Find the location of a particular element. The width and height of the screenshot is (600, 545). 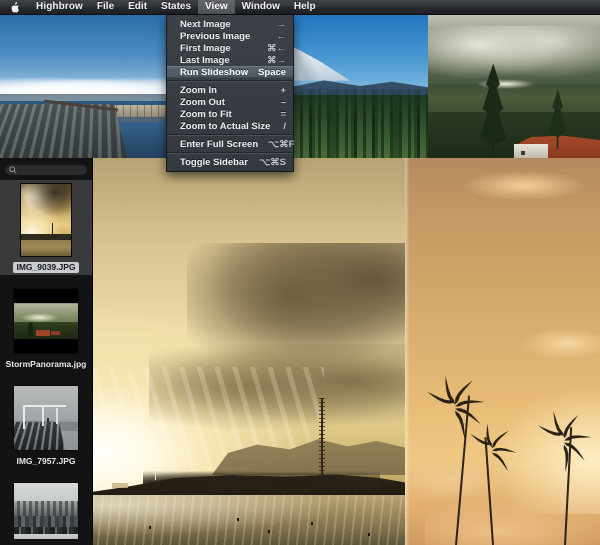

menu-item-shortcut: + is located at coordinates (283, 90).